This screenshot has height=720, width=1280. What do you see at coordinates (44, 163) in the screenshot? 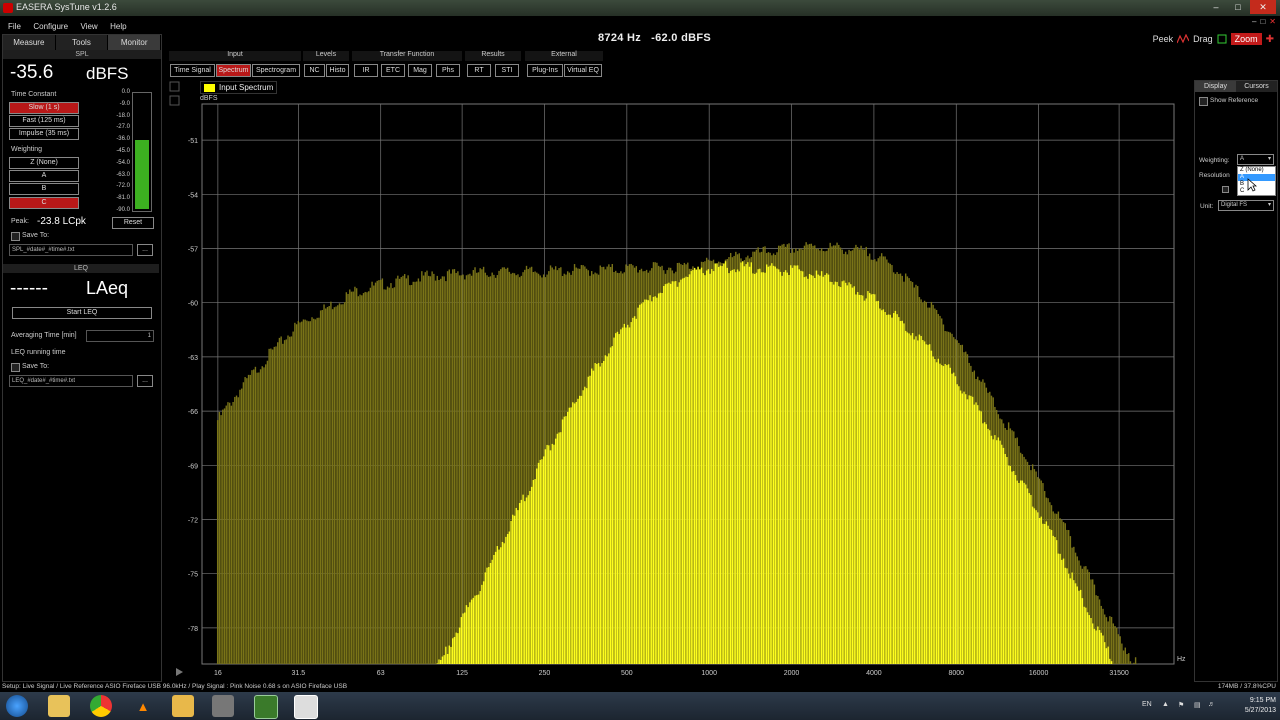
I see `weighting-z: Z (None)` at bounding box center [44, 163].